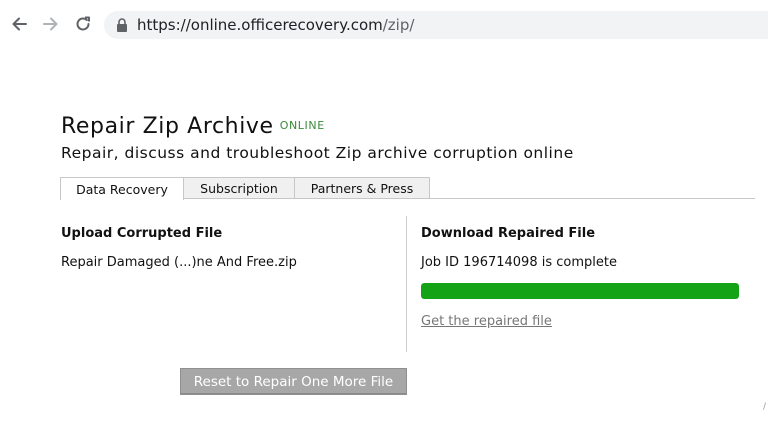  I want to click on online-badge: ONLINE, so click(302, 125).